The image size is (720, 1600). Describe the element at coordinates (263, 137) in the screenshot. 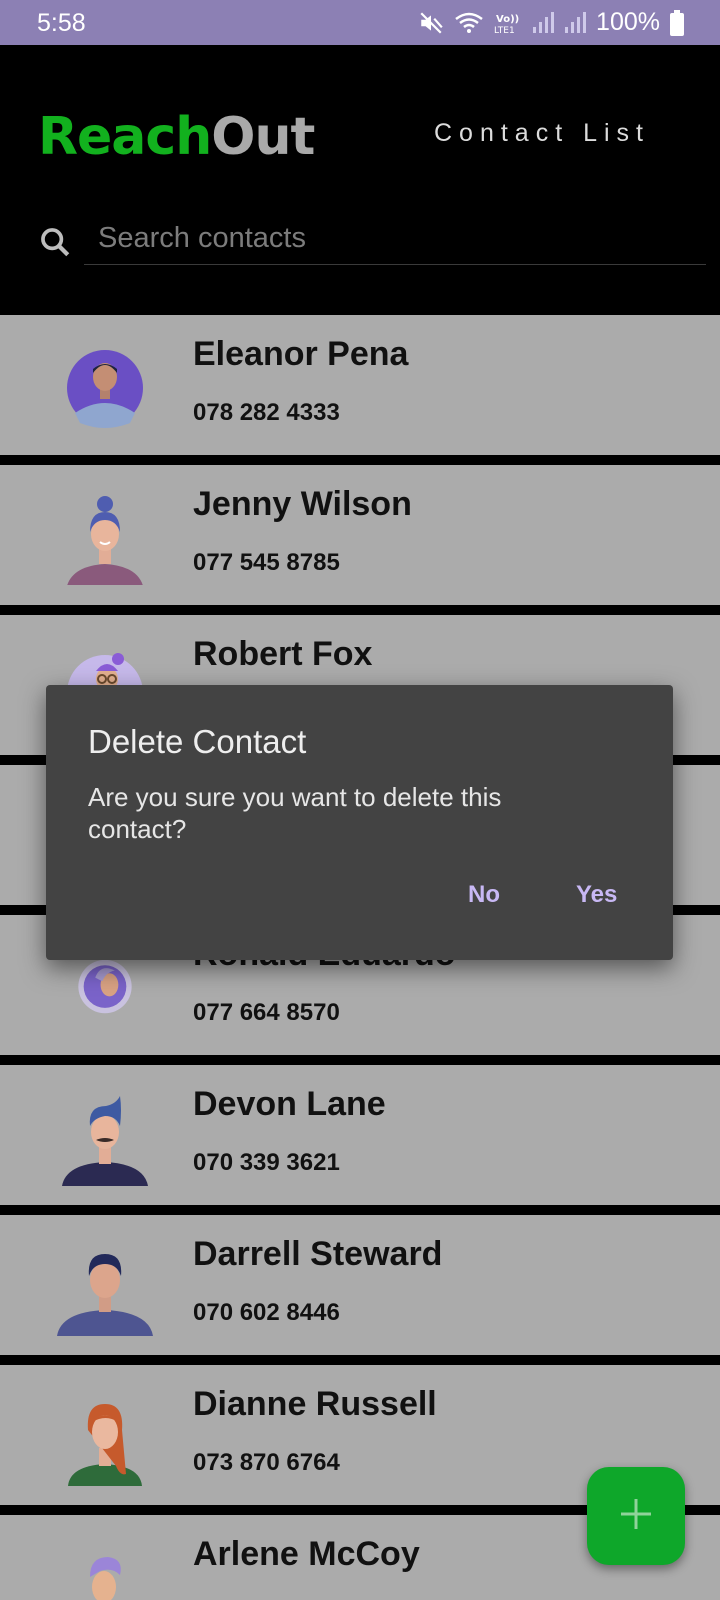

I see `logo-out: Out` at that location.